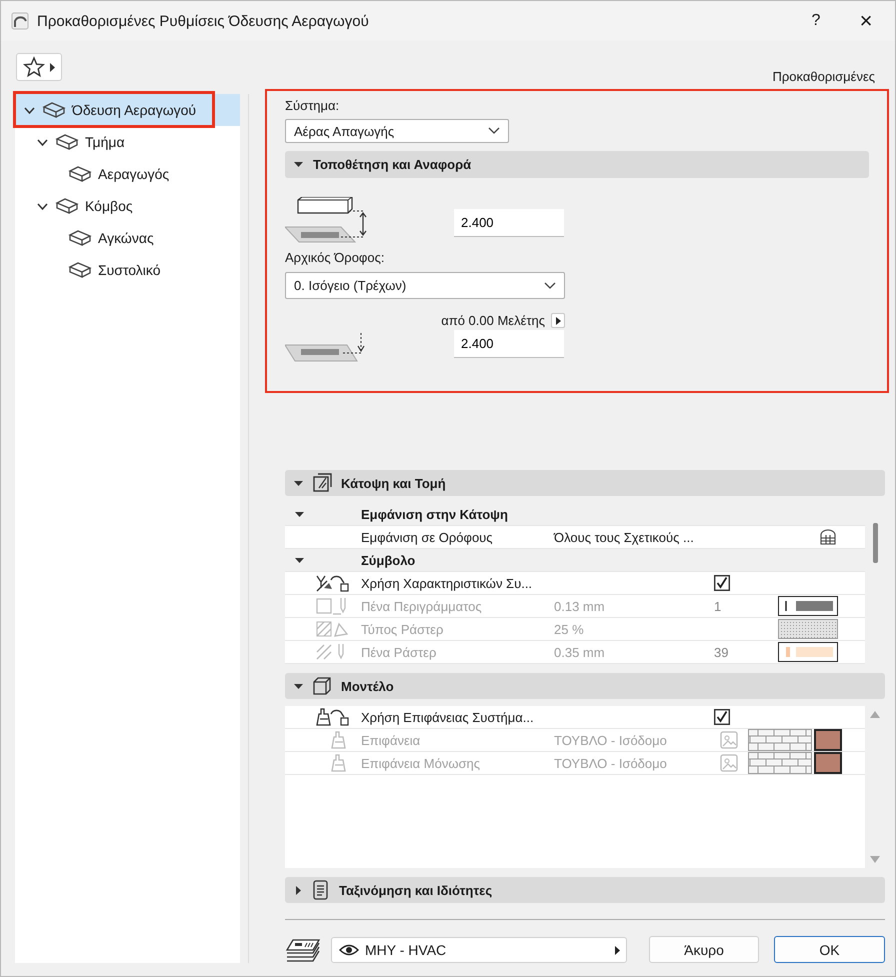 This screenshot has width=896, height=977. Describe the element at coordinates (20, 21) in the screenshot. I see `app-icon` at that location.